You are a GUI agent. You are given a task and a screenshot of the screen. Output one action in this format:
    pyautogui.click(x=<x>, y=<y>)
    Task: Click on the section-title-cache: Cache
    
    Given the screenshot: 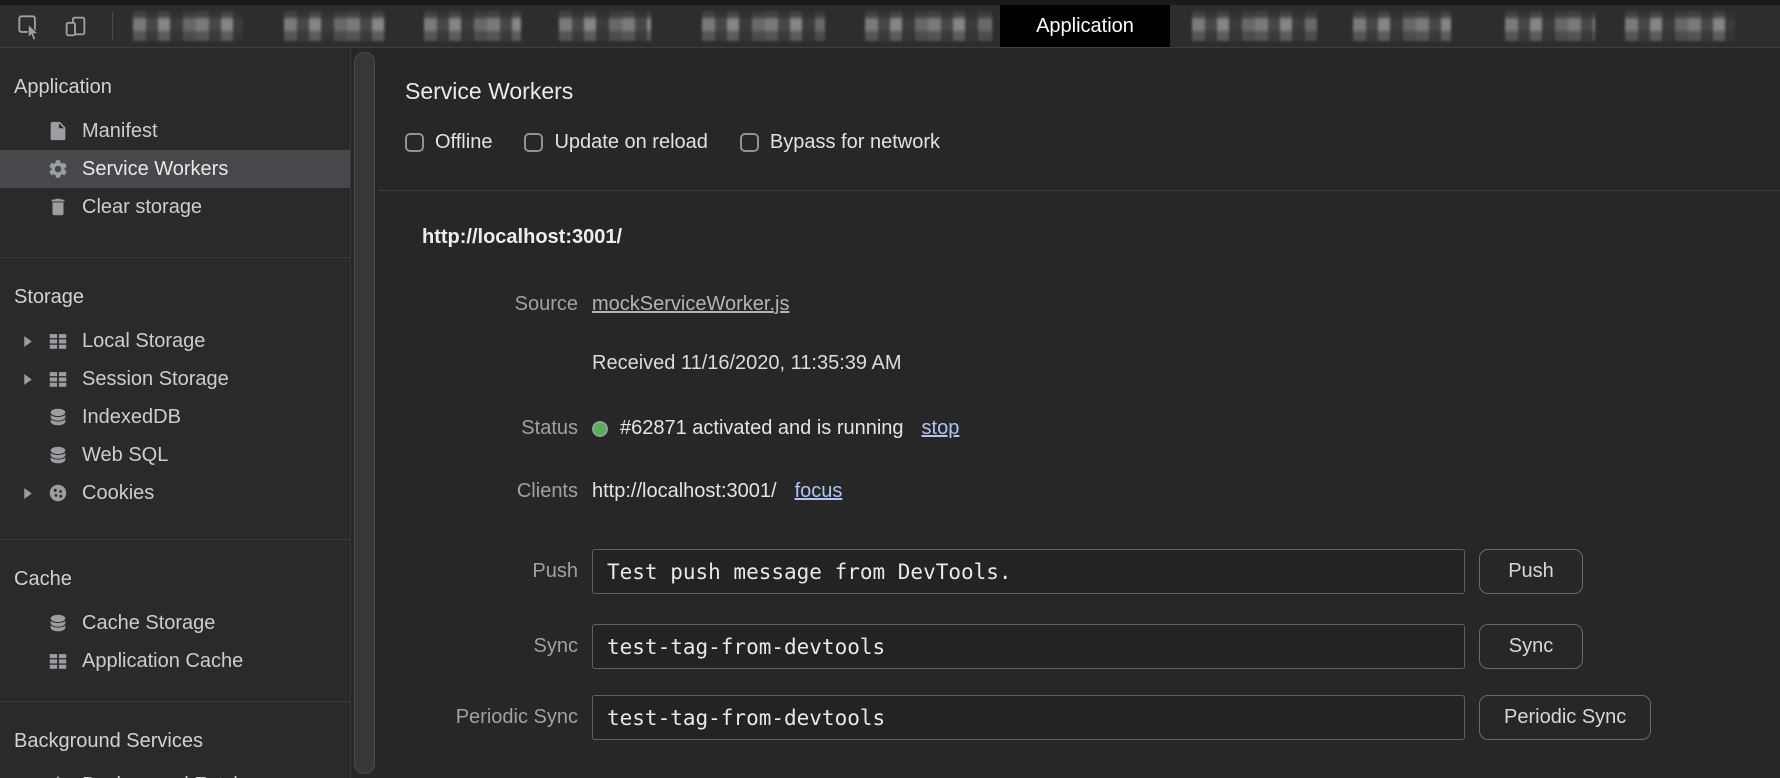 What is the action you would take?
    pyautogui.click(x=43, y=579)
    